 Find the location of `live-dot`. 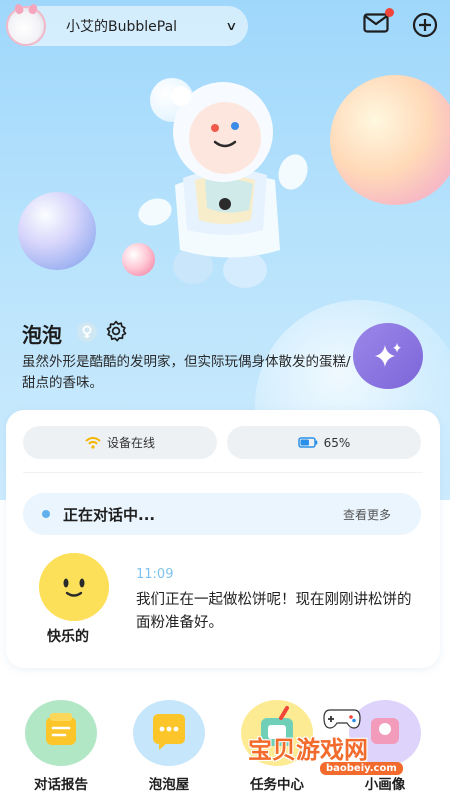

live-dot is located at coordinates (46, 514).